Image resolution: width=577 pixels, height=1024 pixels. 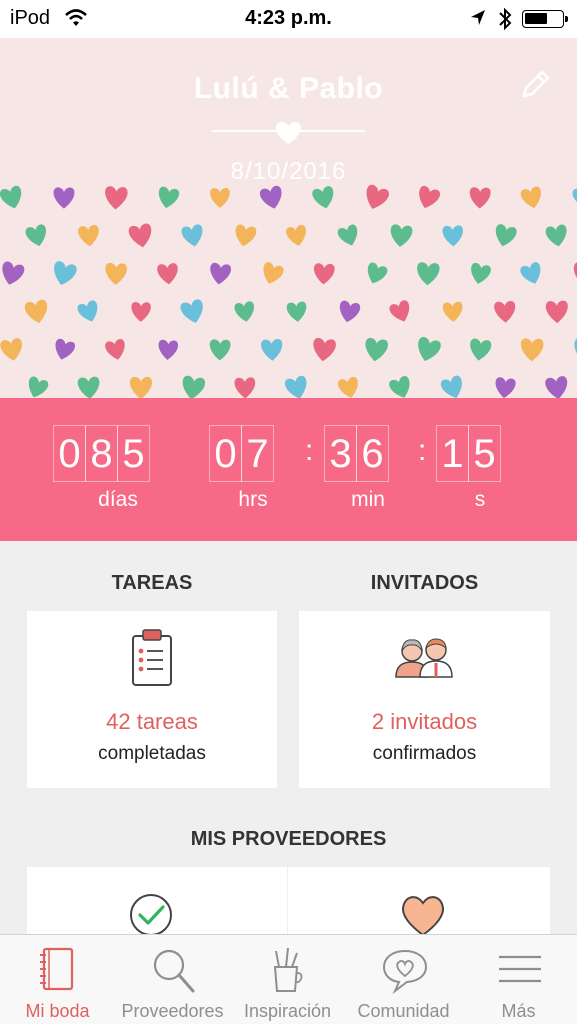 I want to click on tab-label: Más, so click(x=518, y=1011).